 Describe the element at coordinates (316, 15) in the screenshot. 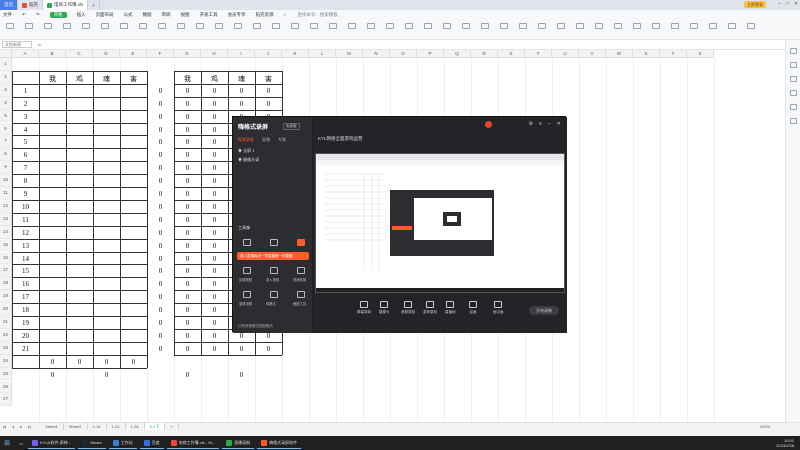

I see `search-command: ⌕ 查找命令、搜索模板` at that location.